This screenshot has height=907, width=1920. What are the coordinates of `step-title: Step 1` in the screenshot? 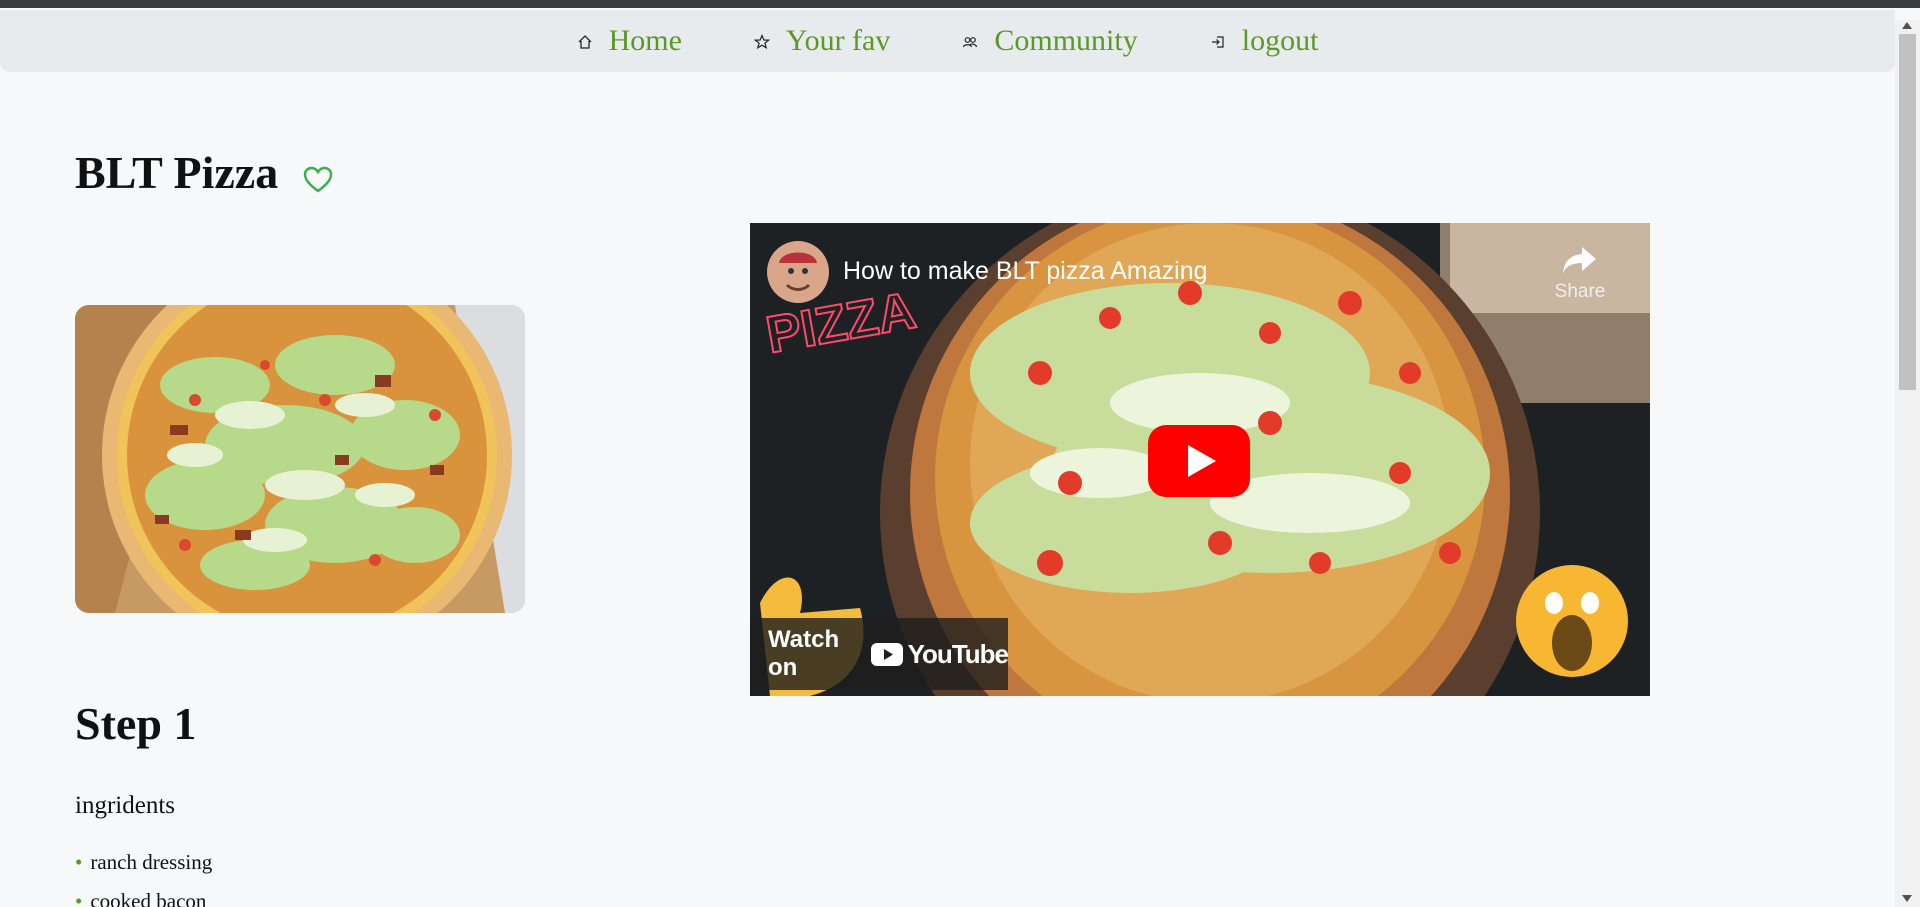 It's located at (136, 723).